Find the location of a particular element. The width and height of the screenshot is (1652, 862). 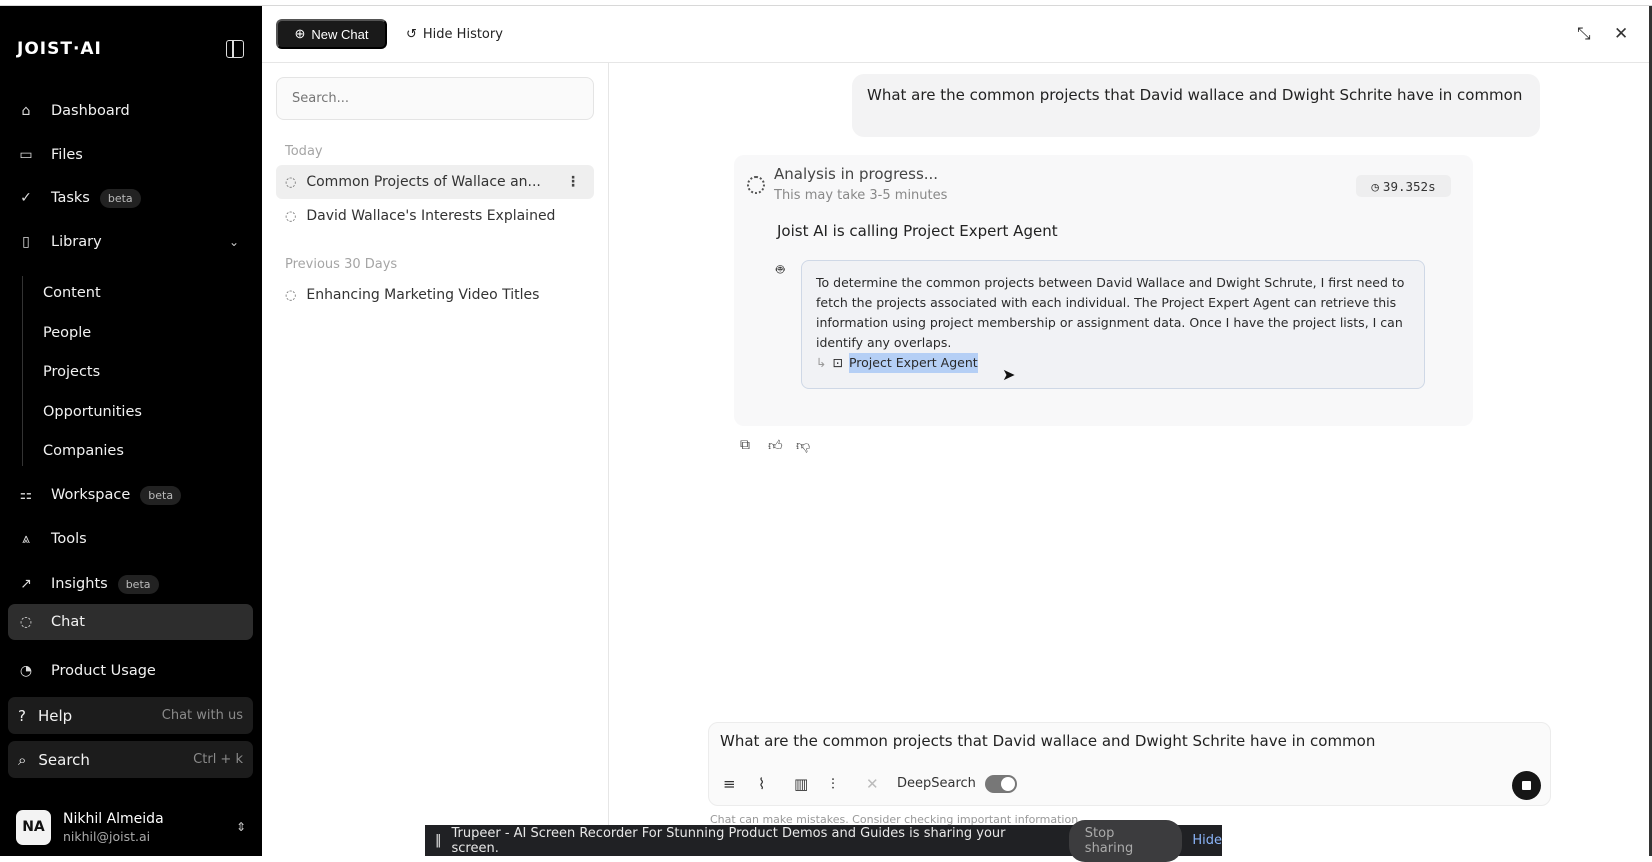

sidebar-item-label: Dashboard is located at coordinates (90, 111).